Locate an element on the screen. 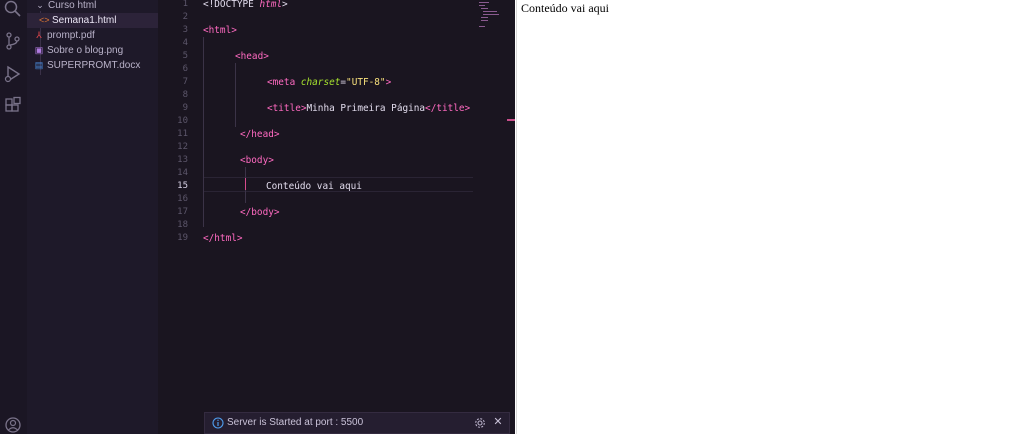  line-number: 7 is located at coordinates (185, 82).